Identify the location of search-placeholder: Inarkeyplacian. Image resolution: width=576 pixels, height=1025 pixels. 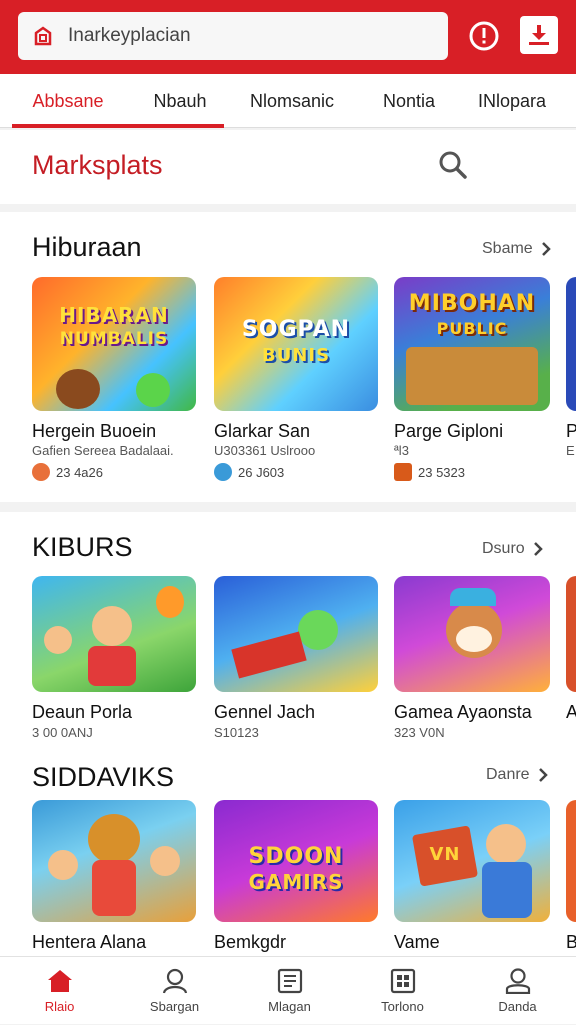
(129, 35).